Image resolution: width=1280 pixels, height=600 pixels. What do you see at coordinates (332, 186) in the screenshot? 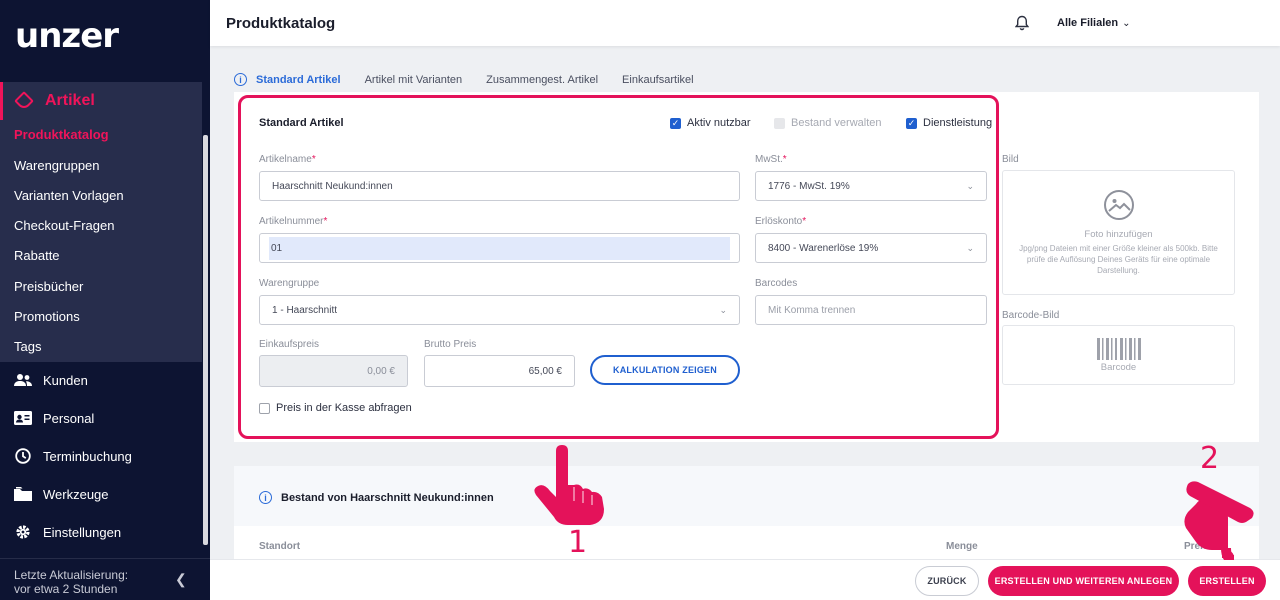
I see `input-value: Haarschnitt Neukund:innen` at bounding box center [332, 186].